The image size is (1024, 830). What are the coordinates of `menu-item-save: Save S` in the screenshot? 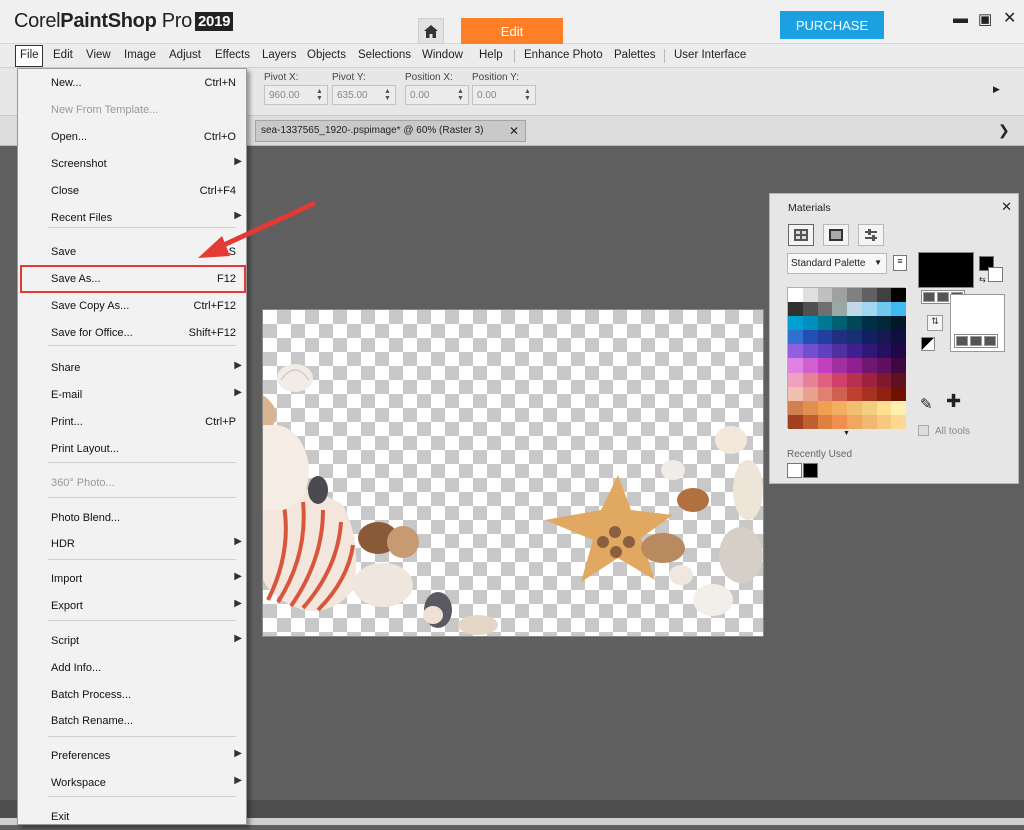 It's located at (132, 253).